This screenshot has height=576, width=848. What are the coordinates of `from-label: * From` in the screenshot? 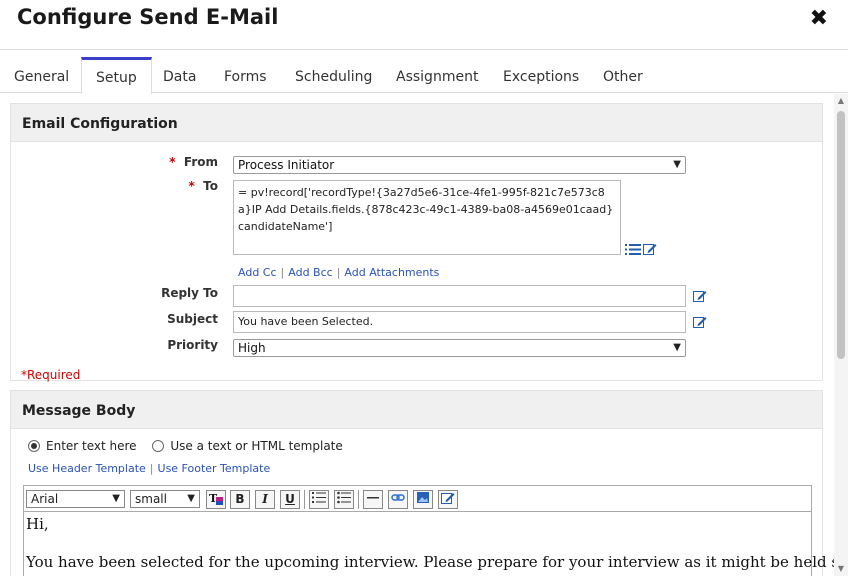 It's located at (158, 162).